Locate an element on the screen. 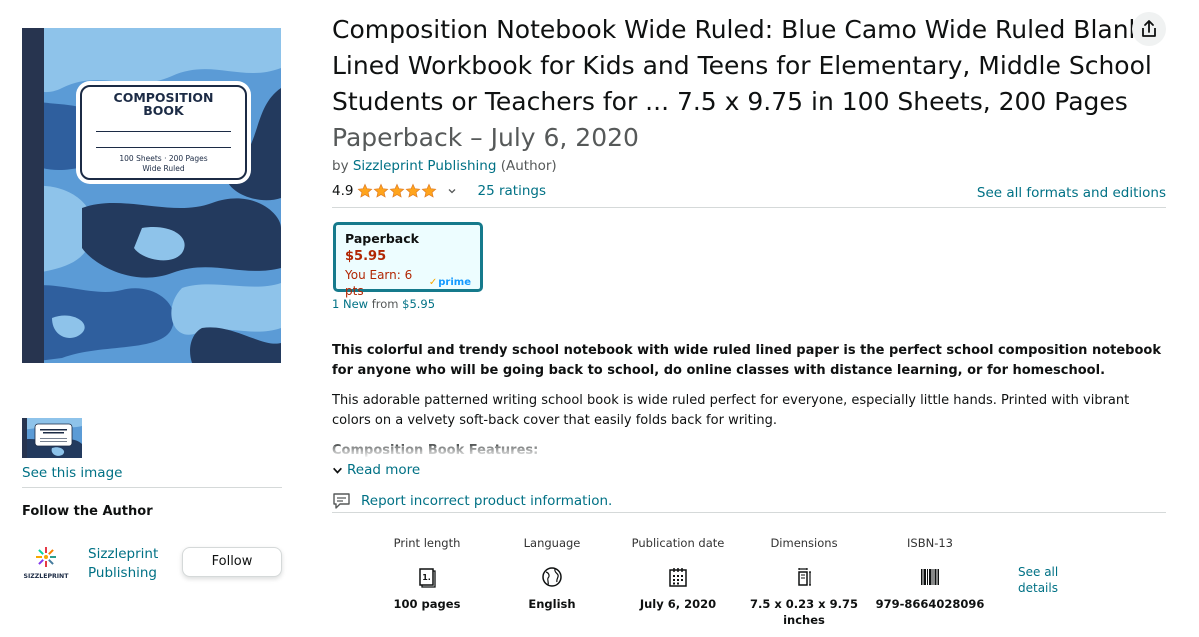 The height and width of the screenshot is (637, 1199). report-incorrect-info: Report incorrect product information. is located at coordinates (472, 501).